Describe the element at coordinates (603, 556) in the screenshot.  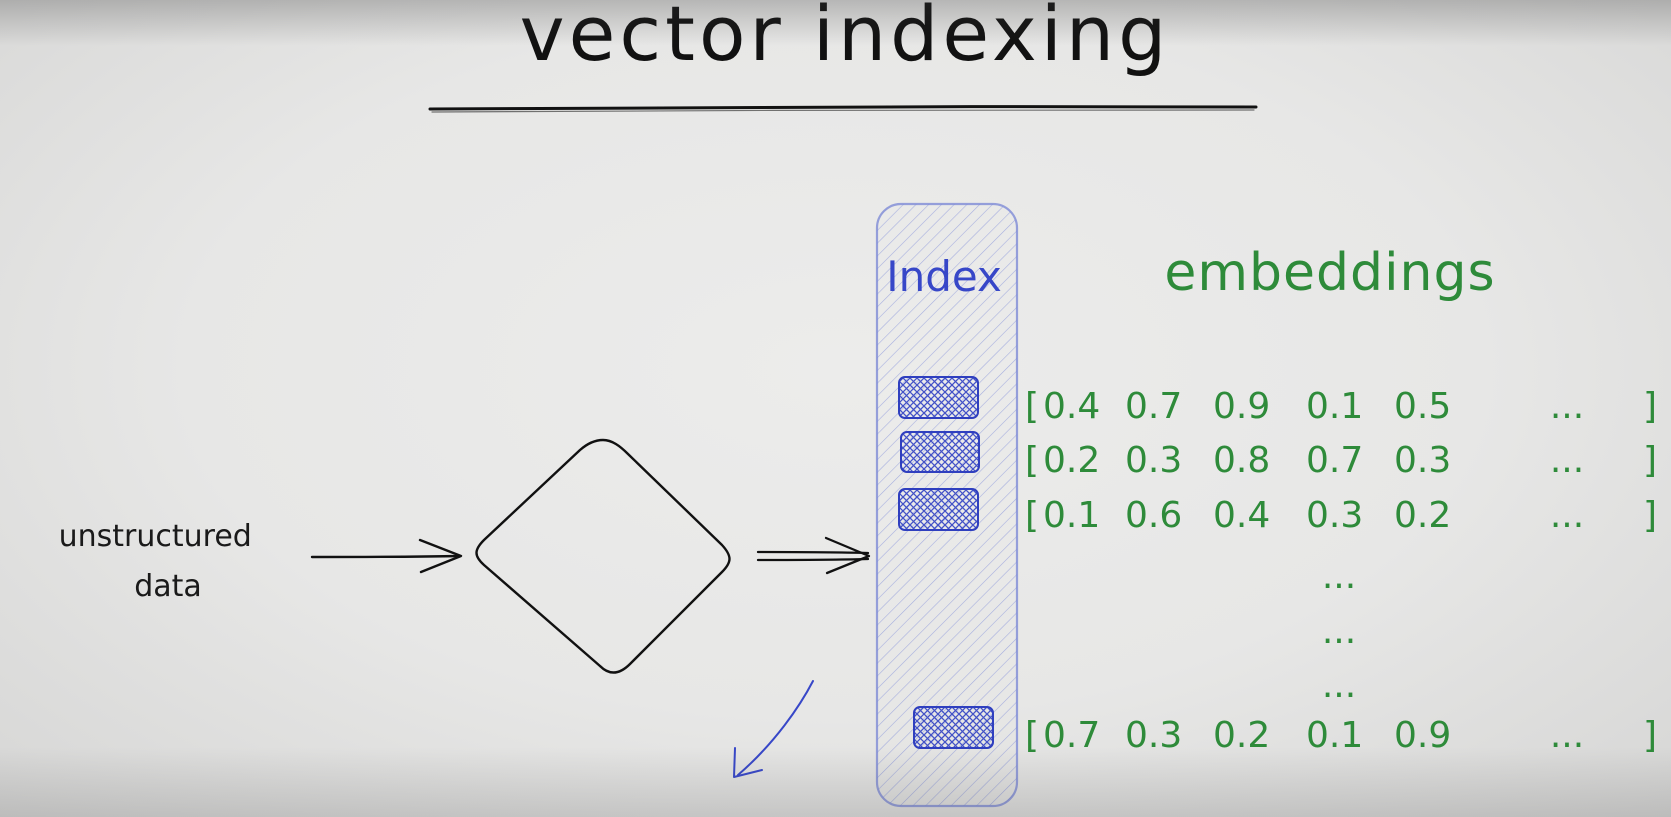
I see `embedding-model-diamond` at that location.